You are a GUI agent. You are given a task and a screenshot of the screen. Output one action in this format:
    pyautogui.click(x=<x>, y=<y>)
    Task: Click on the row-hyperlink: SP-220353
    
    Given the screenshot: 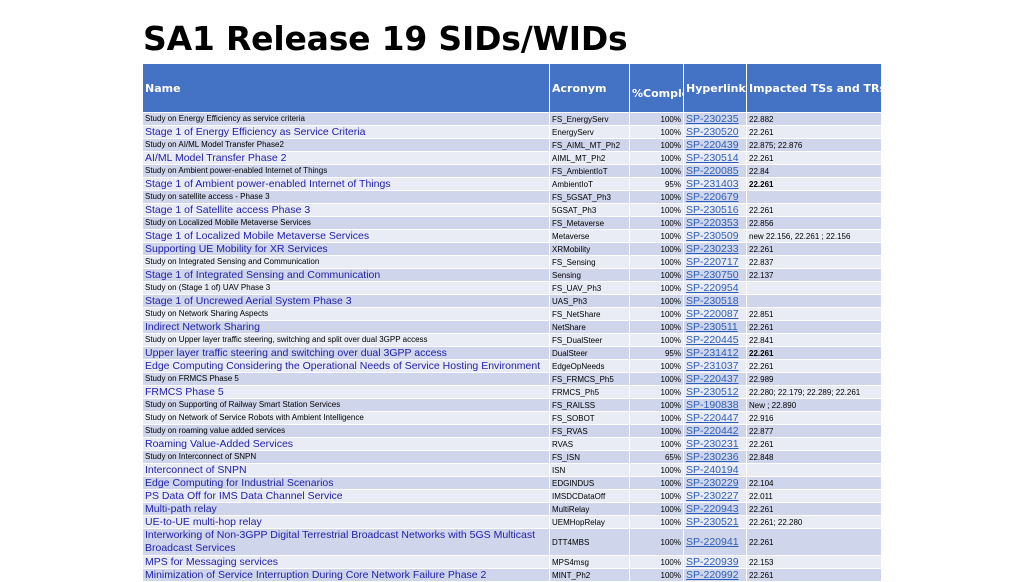 What is the action you would take?
    pyautogui.click(x=715, y=223)
    